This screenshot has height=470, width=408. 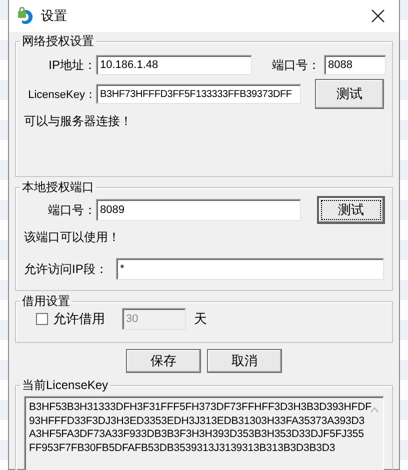 What do you see at coordinates (65, 385) in the screenshot?
I see `group-title: 当前LicenseKey` at bounding box center [65, 385].